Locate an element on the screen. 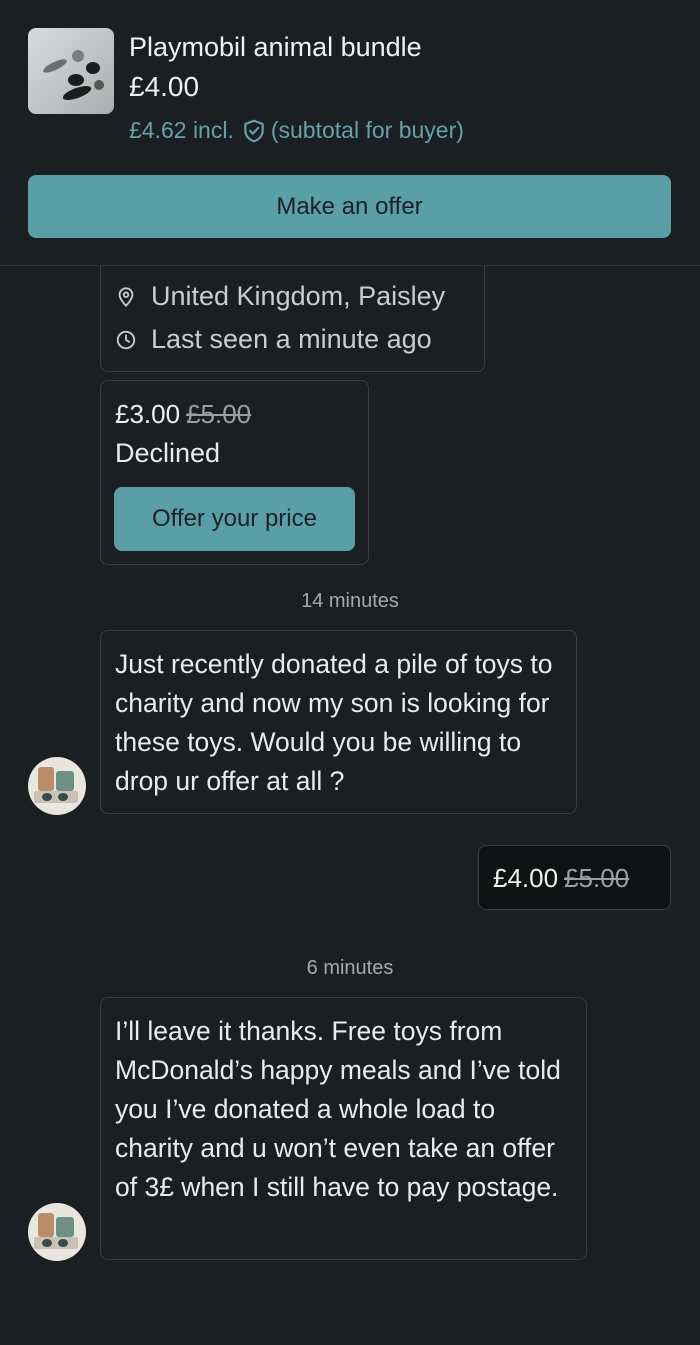  my-offer-bubble: £4.00 £5.00 is located at coordinates (574, 877).